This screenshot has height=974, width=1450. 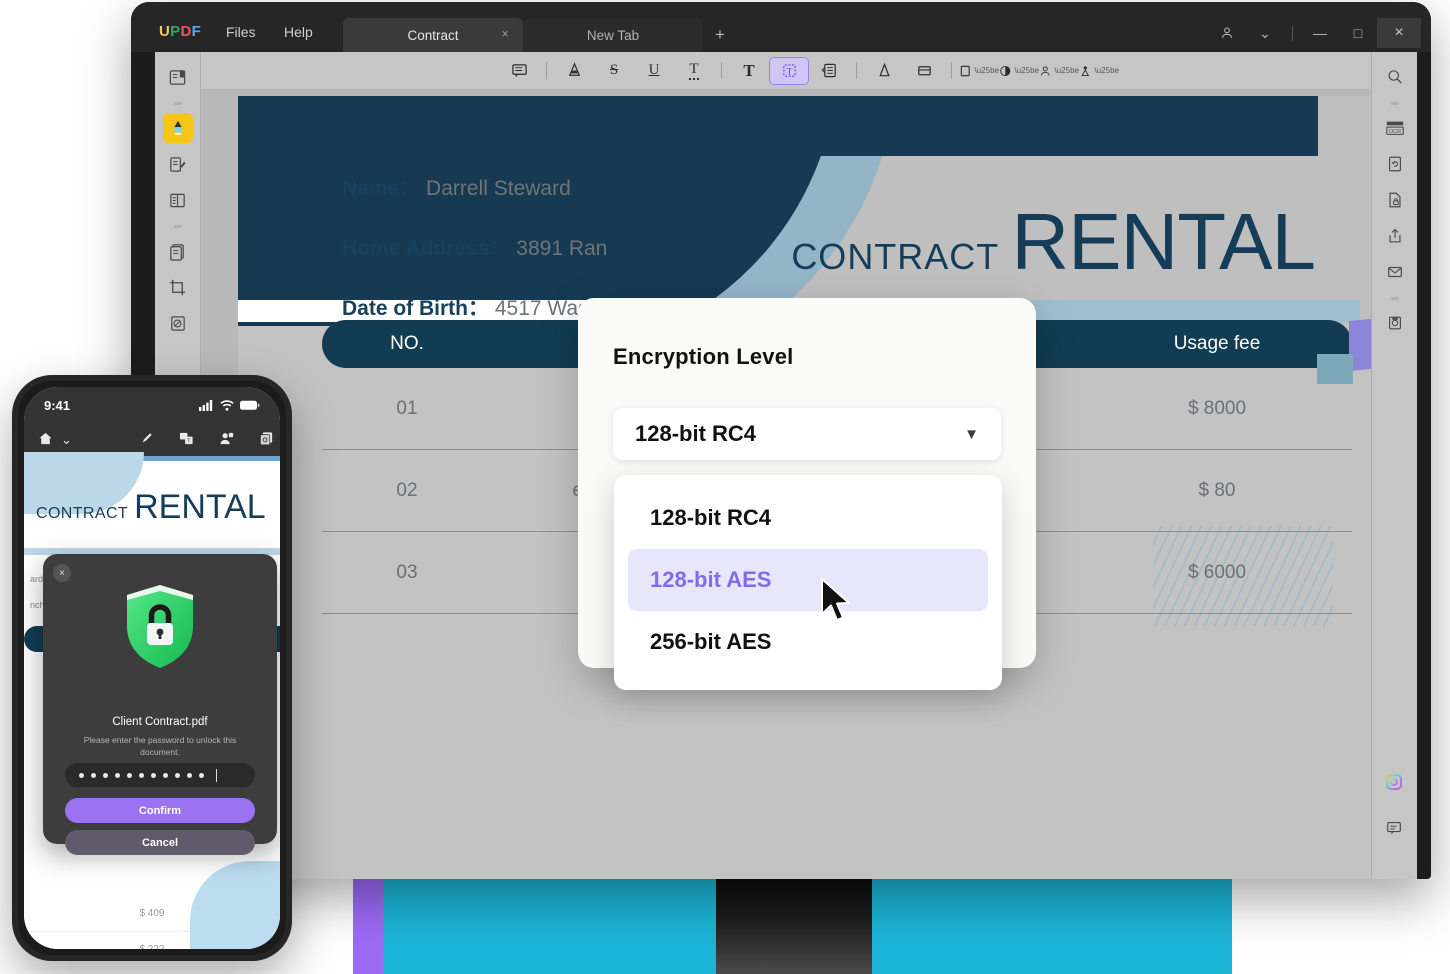 I want to click on thumbnail-blue, so click(x=1335, y=369).